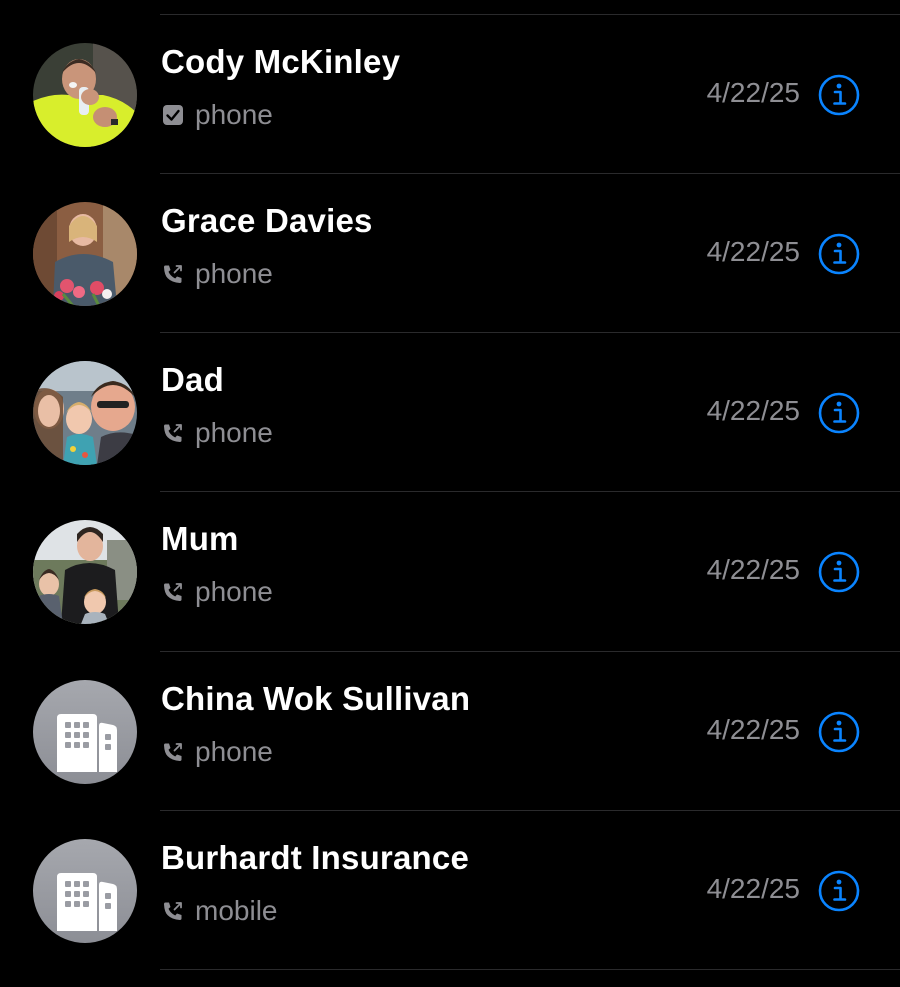 The height and width of the screenshot is (987, 900). I want to click on call-type-label: mobile, so click(236, 910).